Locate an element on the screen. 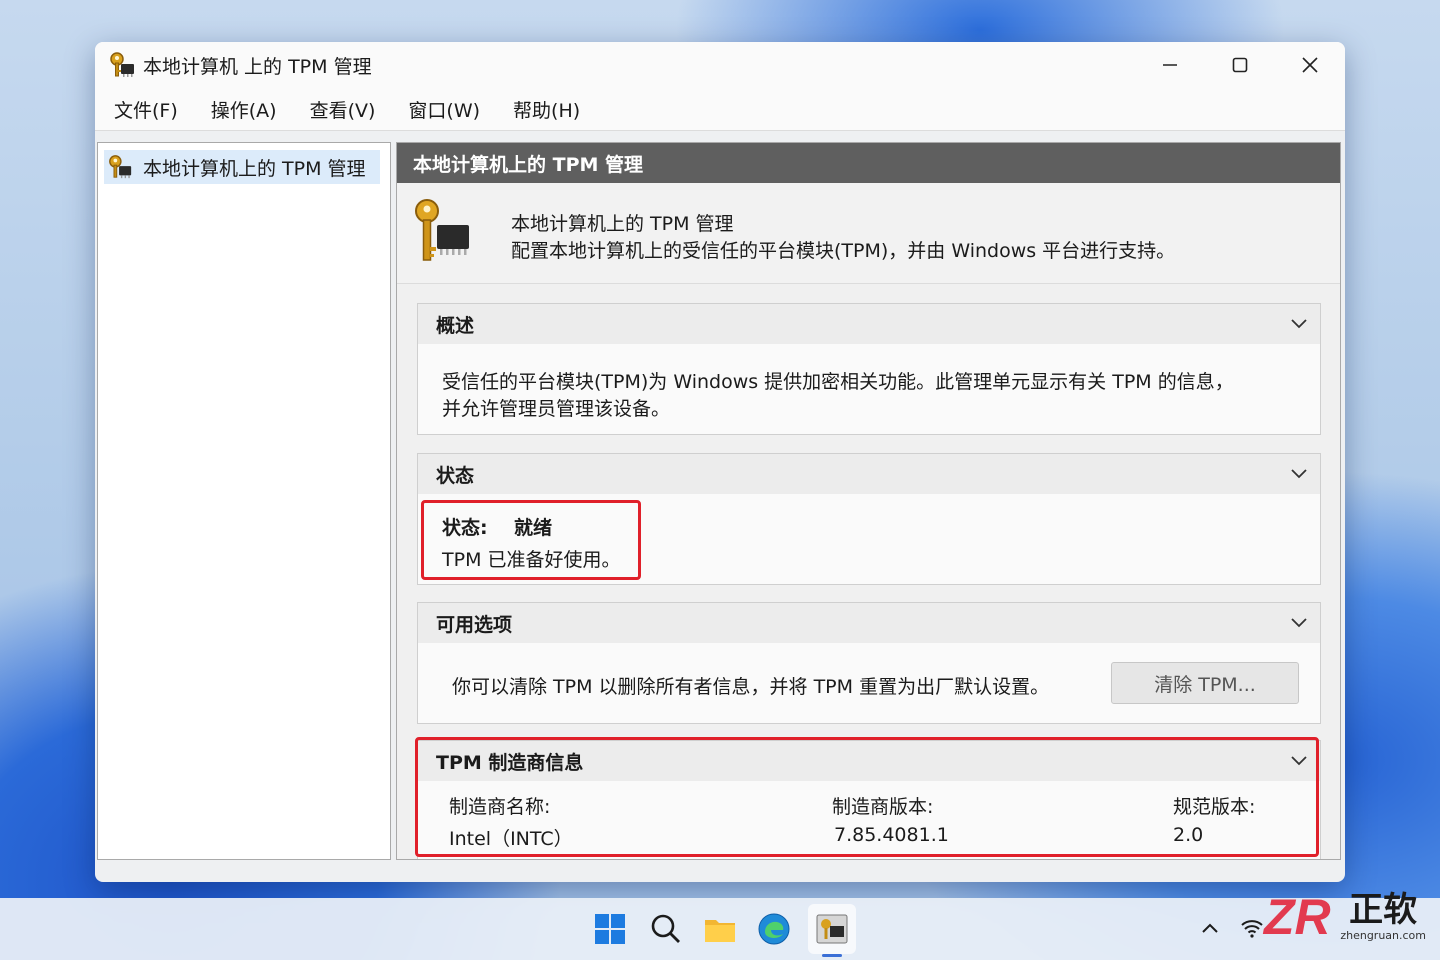  taskbar is located at coordinates (720, 929).